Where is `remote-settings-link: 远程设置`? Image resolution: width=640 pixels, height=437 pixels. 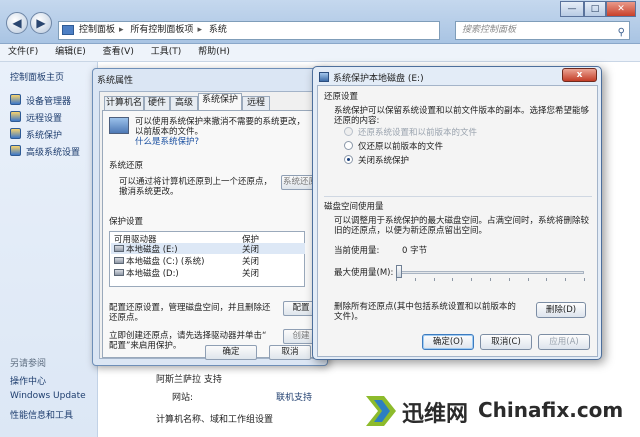 remote-settings-link: 远程设置 is located at coordinates (44, 117).